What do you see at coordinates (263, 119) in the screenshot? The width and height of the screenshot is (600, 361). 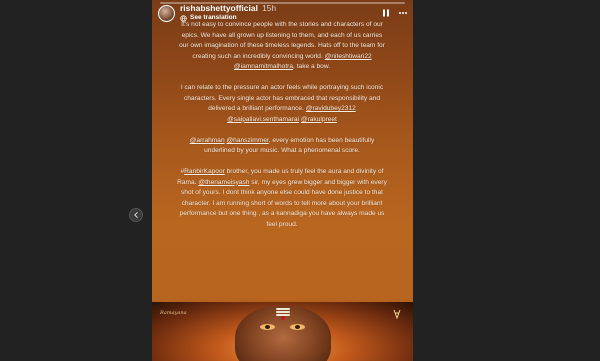 I see `mention-link: @saipallavi.senthamarai` at bounding box center [263, 119].